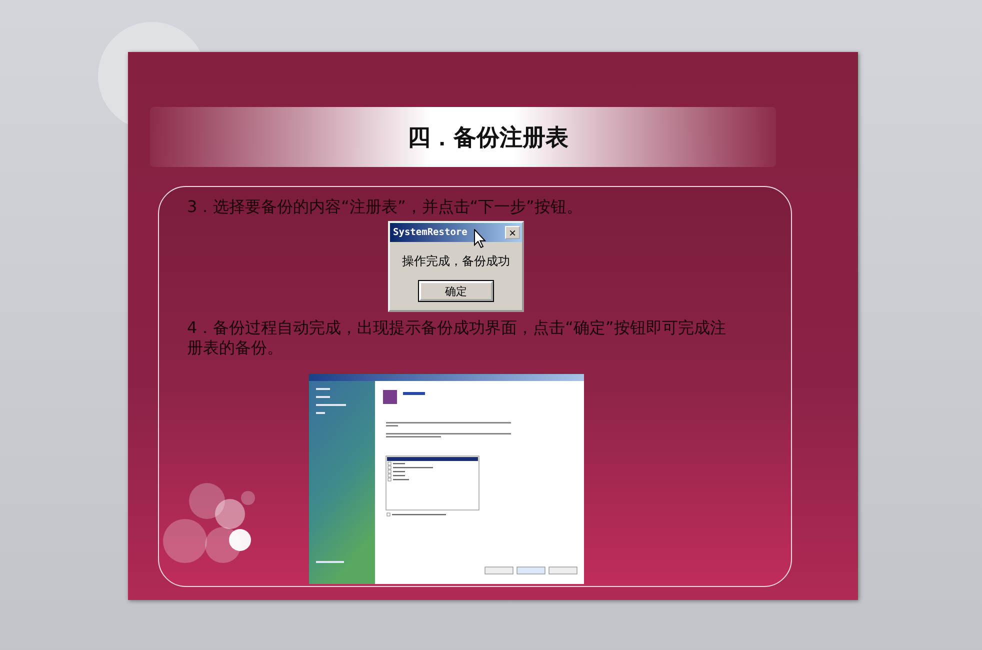  Describe the element at coordinates (384, 207) in the screenshot. I see `step-text: 3．选择要备份的内容“注册表”，并点击“下一步”按钮。` at that location.